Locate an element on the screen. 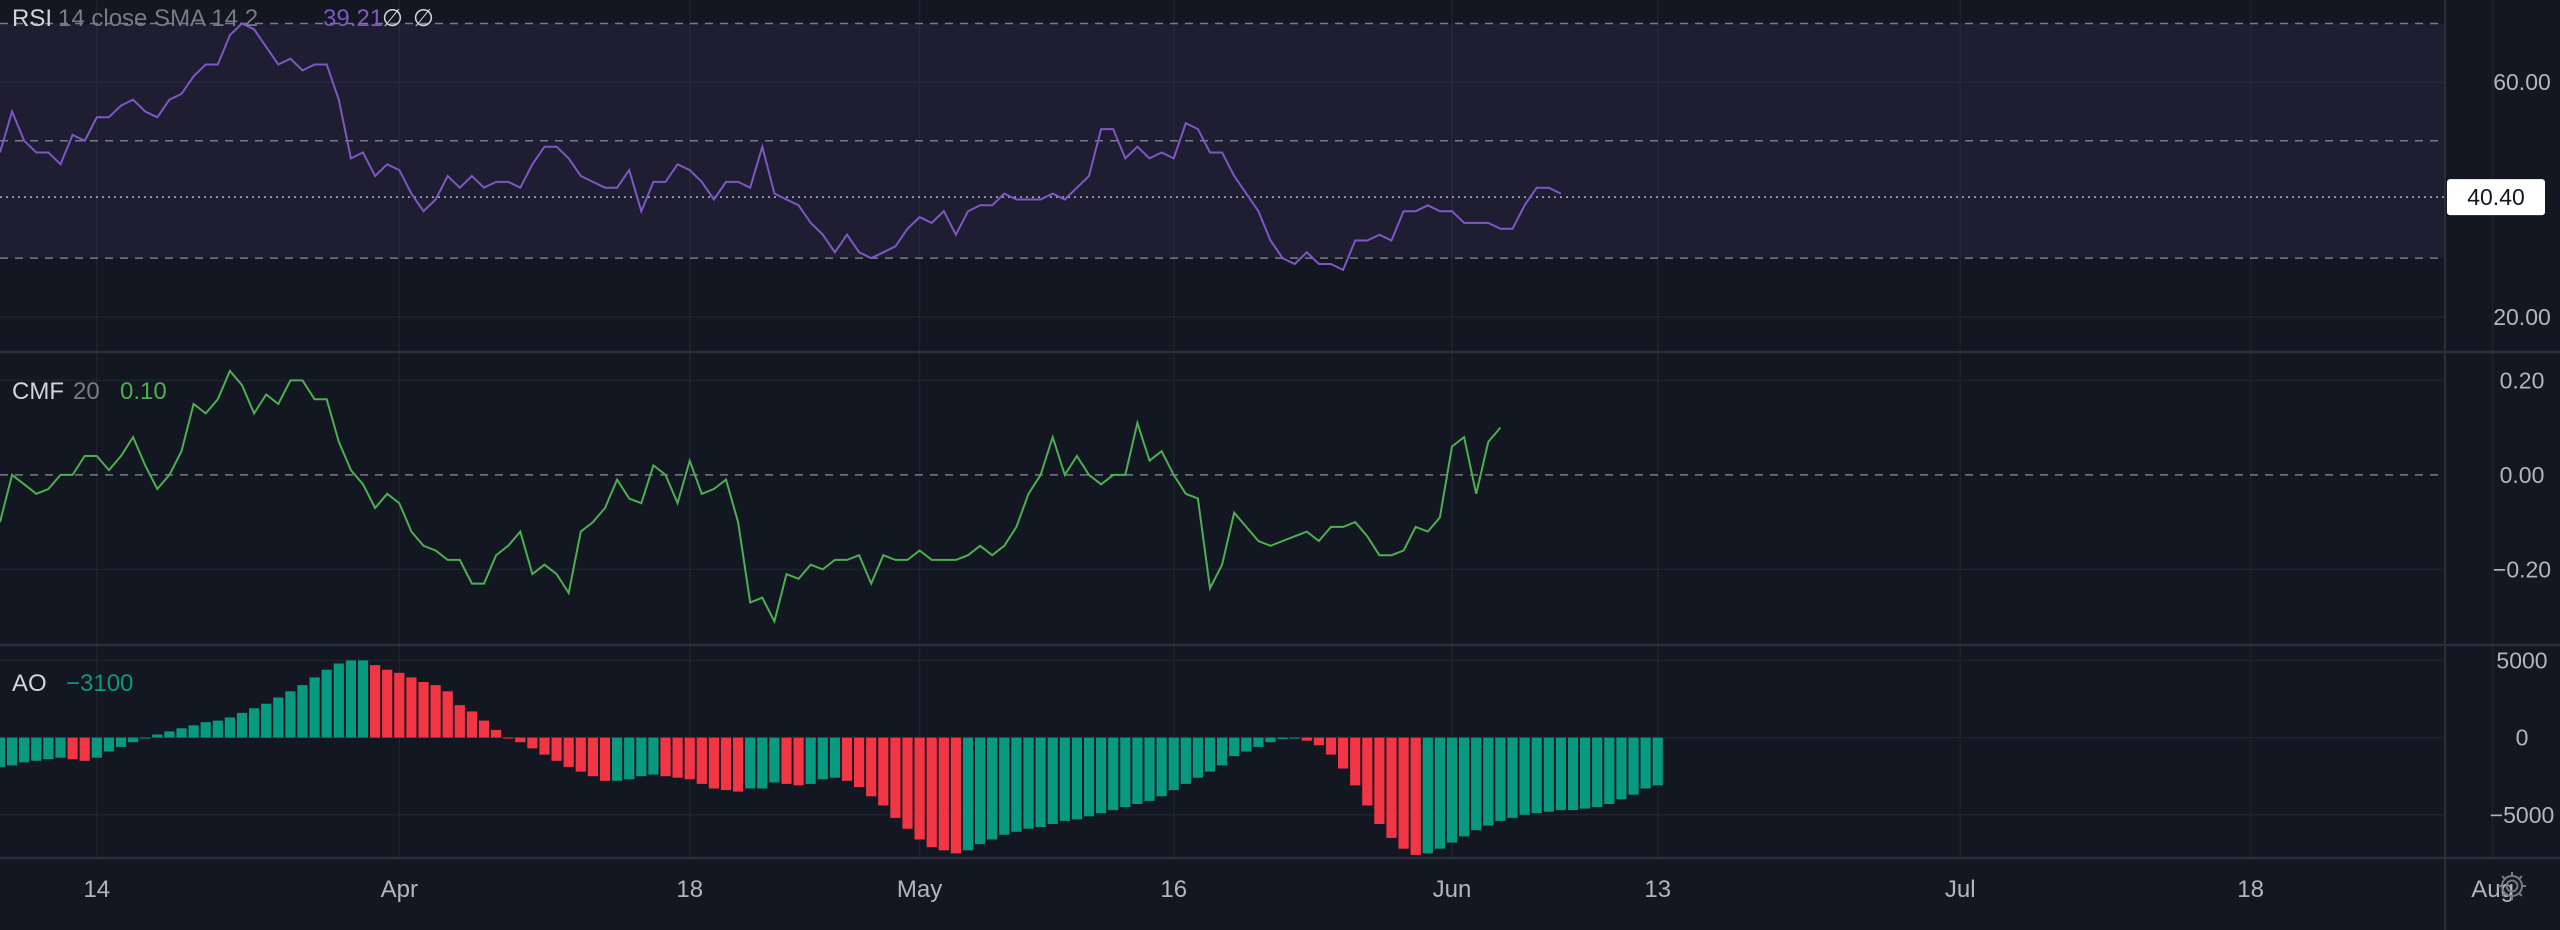 This screenshot has width=2560, height=930. time-axis-label: Jun is located at coordinates (1452, 889).